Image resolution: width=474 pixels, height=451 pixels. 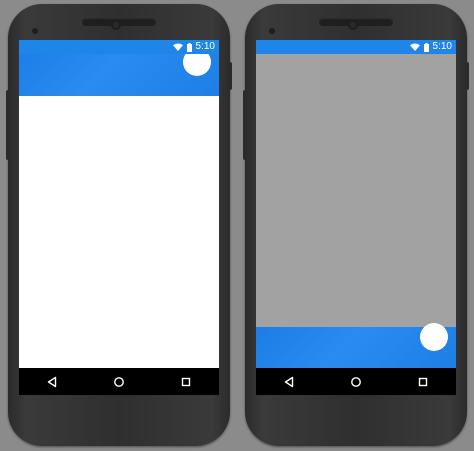 I want to click on bottom-sheet, so click(x=356, y=345).